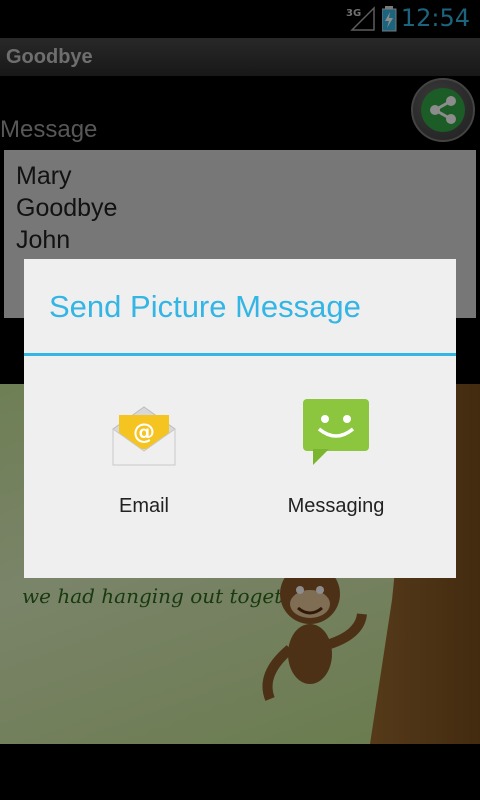  I want to click on share-option-messaging: Messaging, so click(336, 459).